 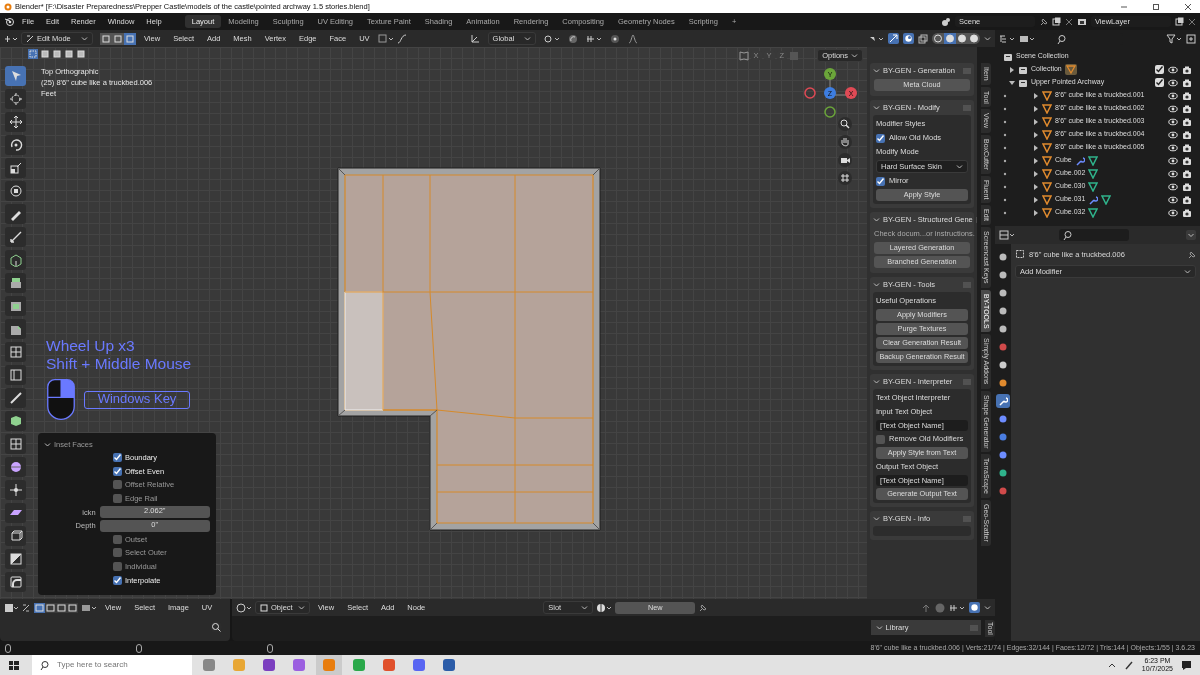 I want to click on taskbar-search-box: Type here to search, so click(x=112, y=665).